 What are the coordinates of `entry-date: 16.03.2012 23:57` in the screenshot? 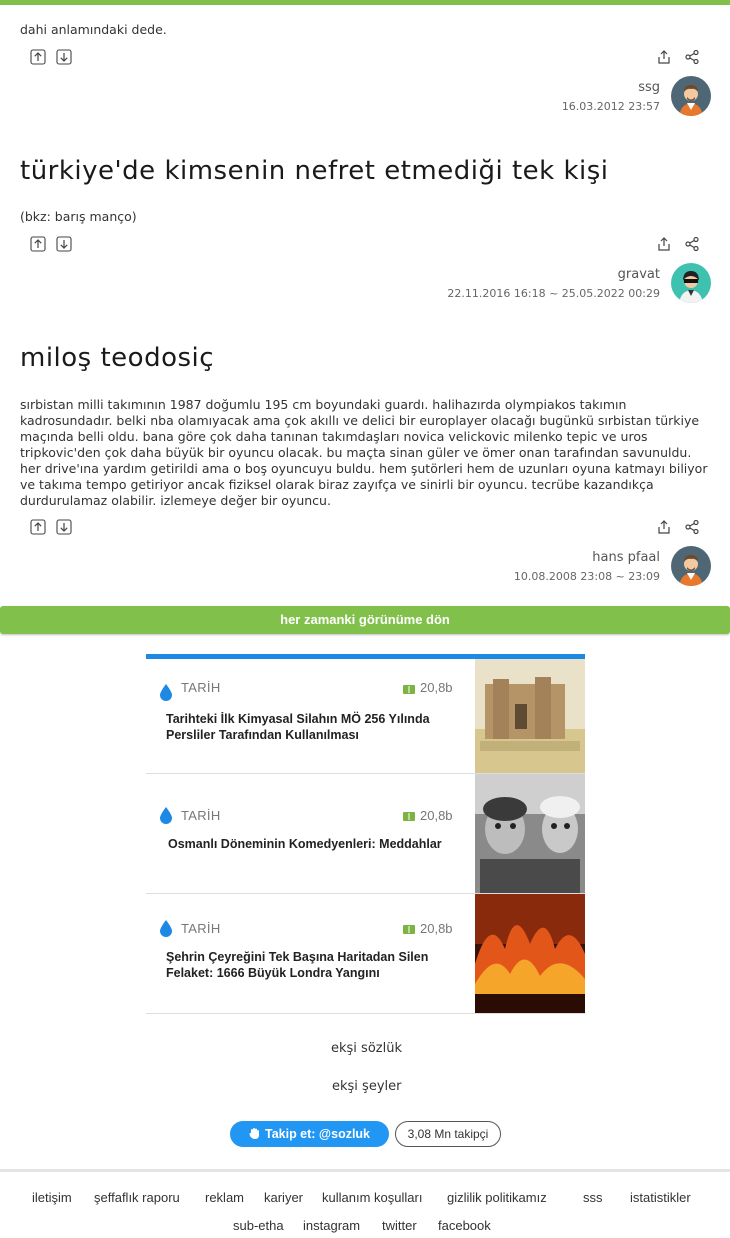 It's located at (611, 106).